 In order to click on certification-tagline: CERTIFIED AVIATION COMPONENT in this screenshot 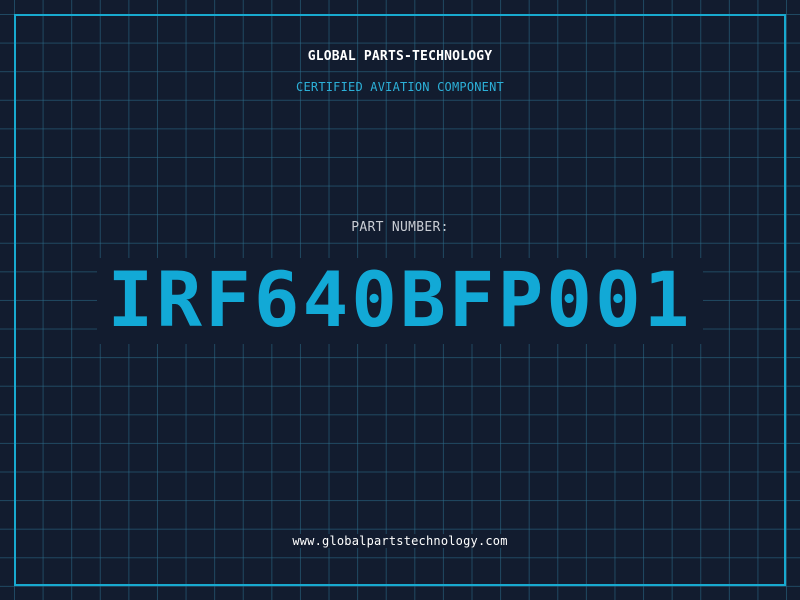, I will do `click(400, 87)`.